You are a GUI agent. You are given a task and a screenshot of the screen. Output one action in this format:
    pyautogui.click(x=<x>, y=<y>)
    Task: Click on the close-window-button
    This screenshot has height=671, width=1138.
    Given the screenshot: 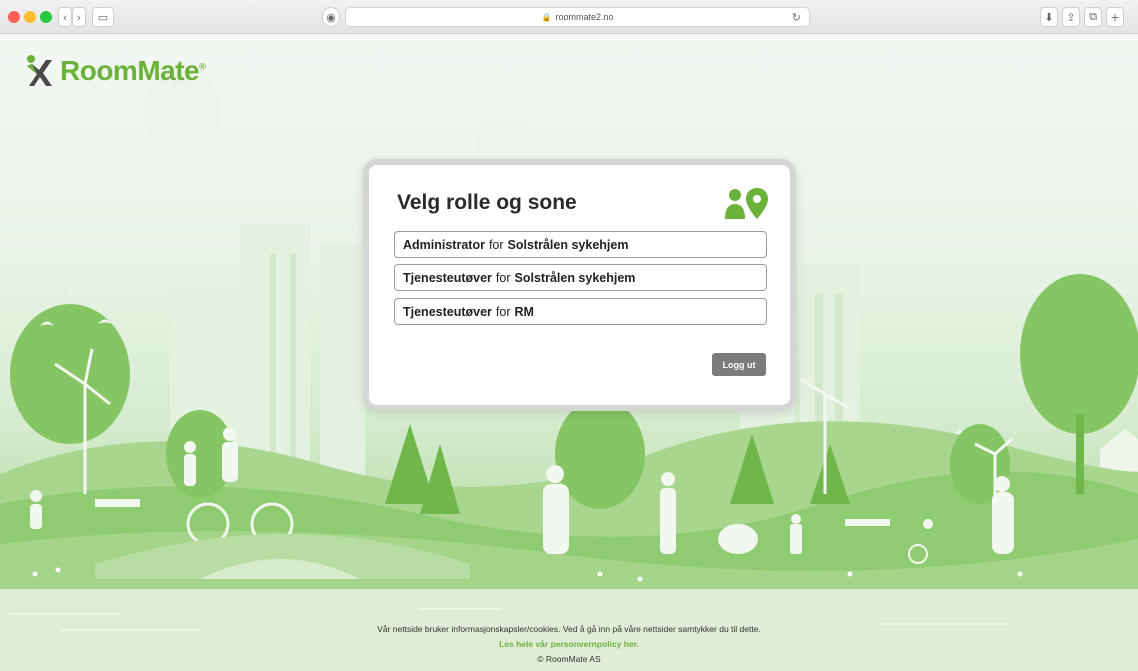 What is the action you would take?
    pyautogui.click(x=14, y=17)
    